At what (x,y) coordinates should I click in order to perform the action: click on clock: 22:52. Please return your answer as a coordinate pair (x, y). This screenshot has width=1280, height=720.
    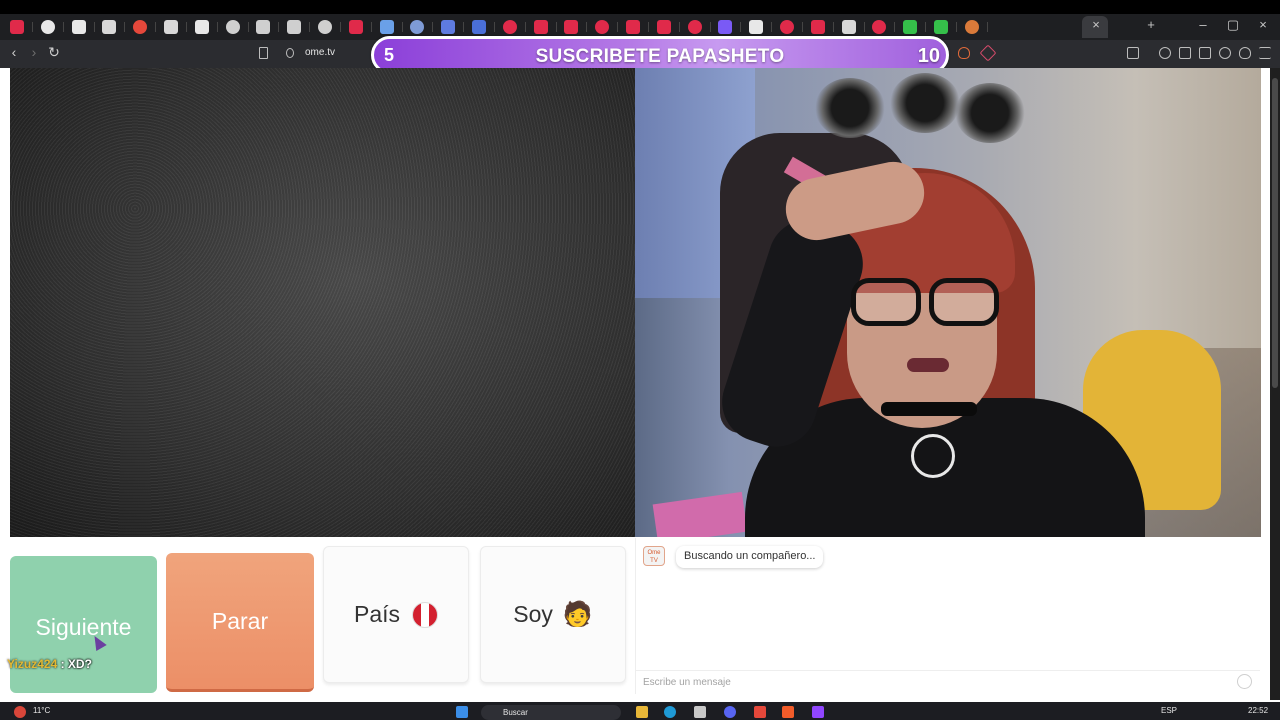
    Looking at the image, I should click on (1258, 710).